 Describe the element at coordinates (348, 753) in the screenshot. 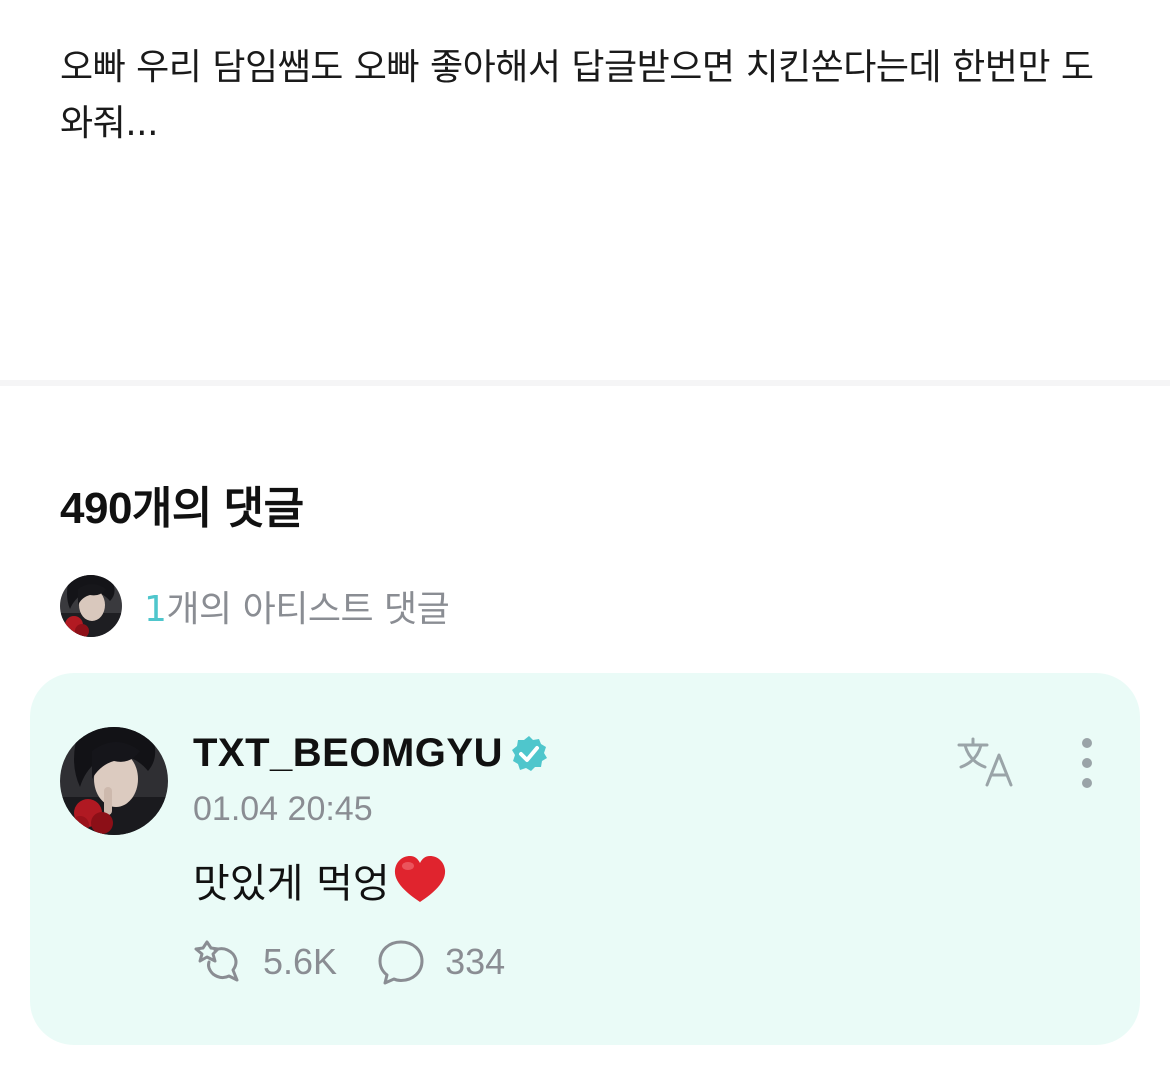

I see `artist-username: TXT_BEOMGYU` at that location.